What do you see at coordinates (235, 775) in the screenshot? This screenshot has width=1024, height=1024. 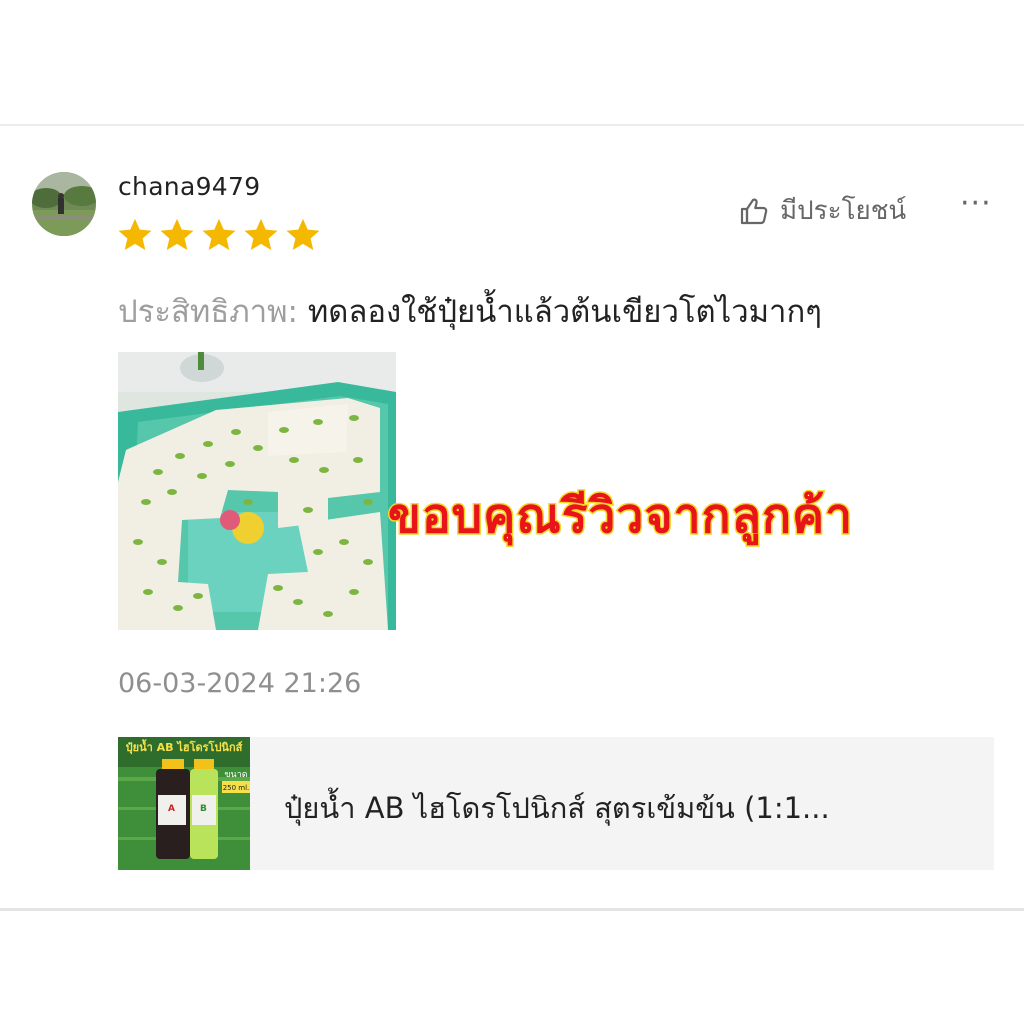 I see `thumb-size-label: ขนาด` at bounding box center [235, 775].